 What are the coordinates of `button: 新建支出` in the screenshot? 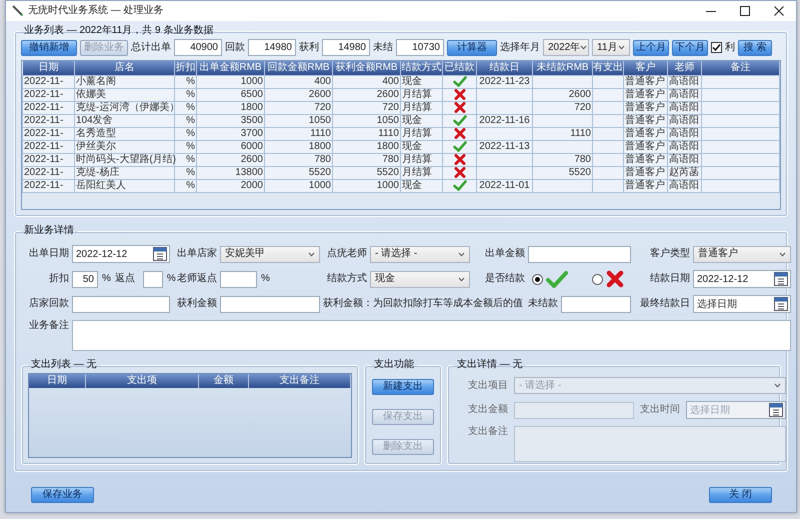 It's located at (403, 387).